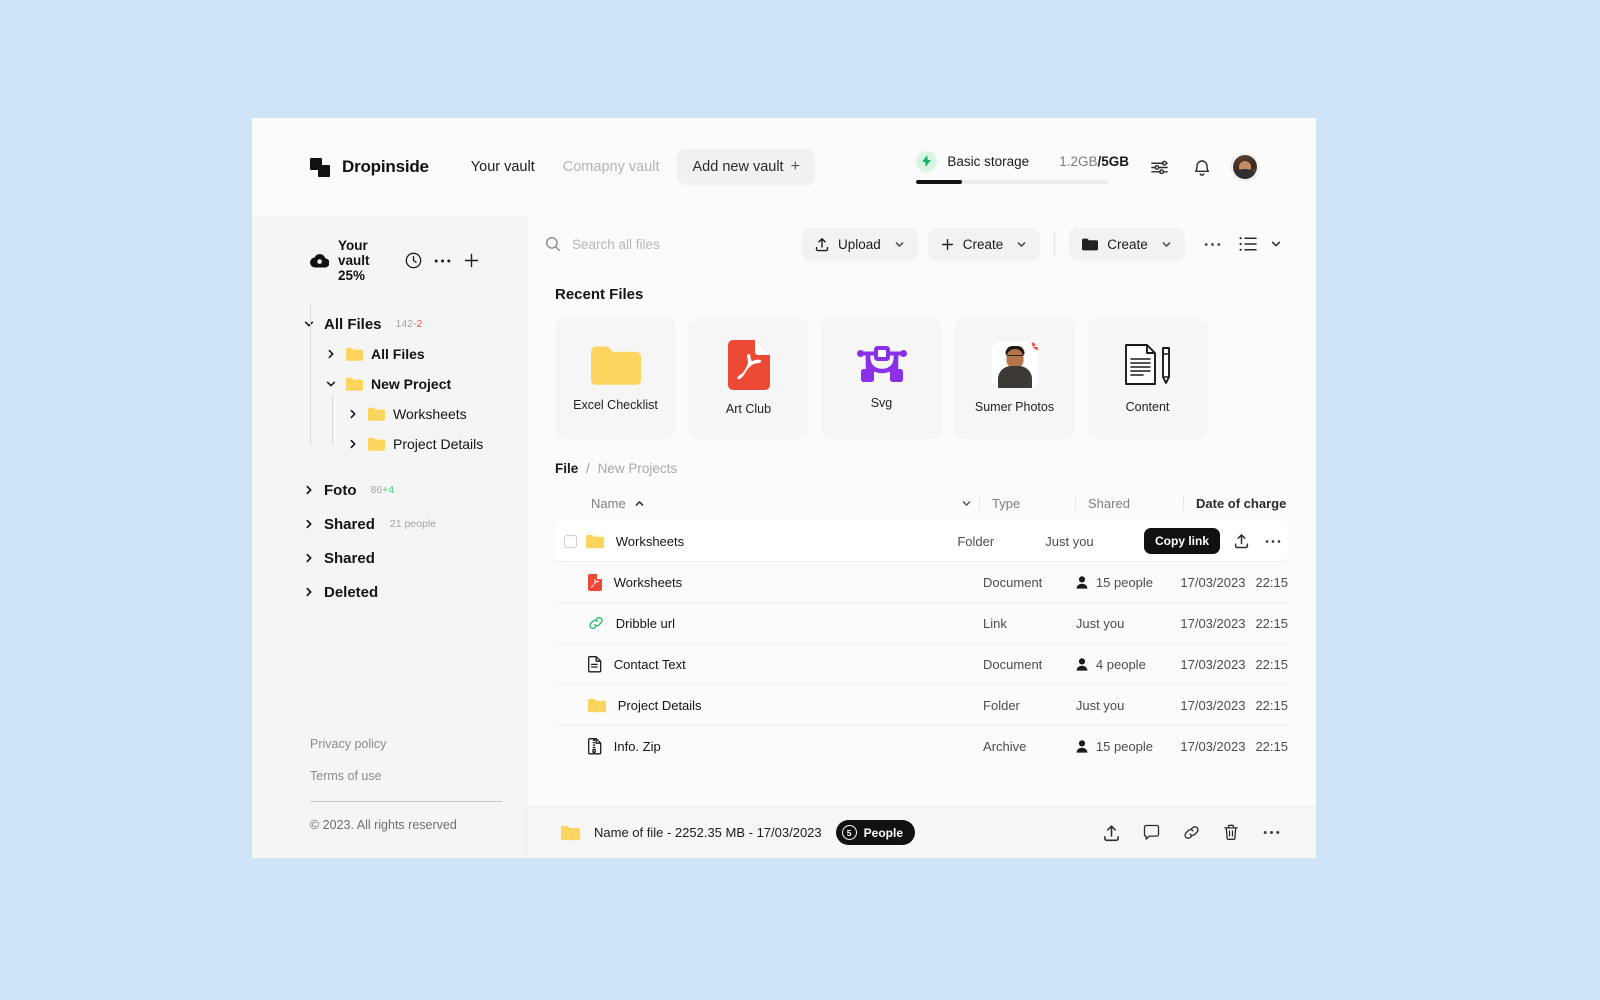 The height and width of the screenshot is (1000, 1600). What do you see at coordinates (407, 592) in the screenshot?
I see `sidebar-item-deleted: Deleted` at bounding box center [407, 592].